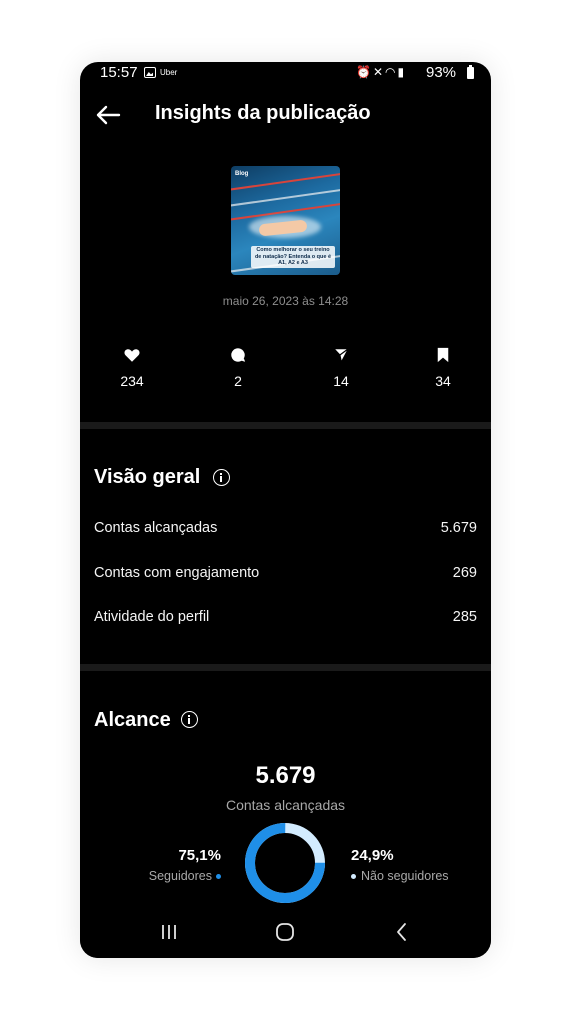 This screenshot has width=571, height=1024. Describe the element at coordinates (238, 381) in the screenshot. I see `comments-count: 2` at that location.